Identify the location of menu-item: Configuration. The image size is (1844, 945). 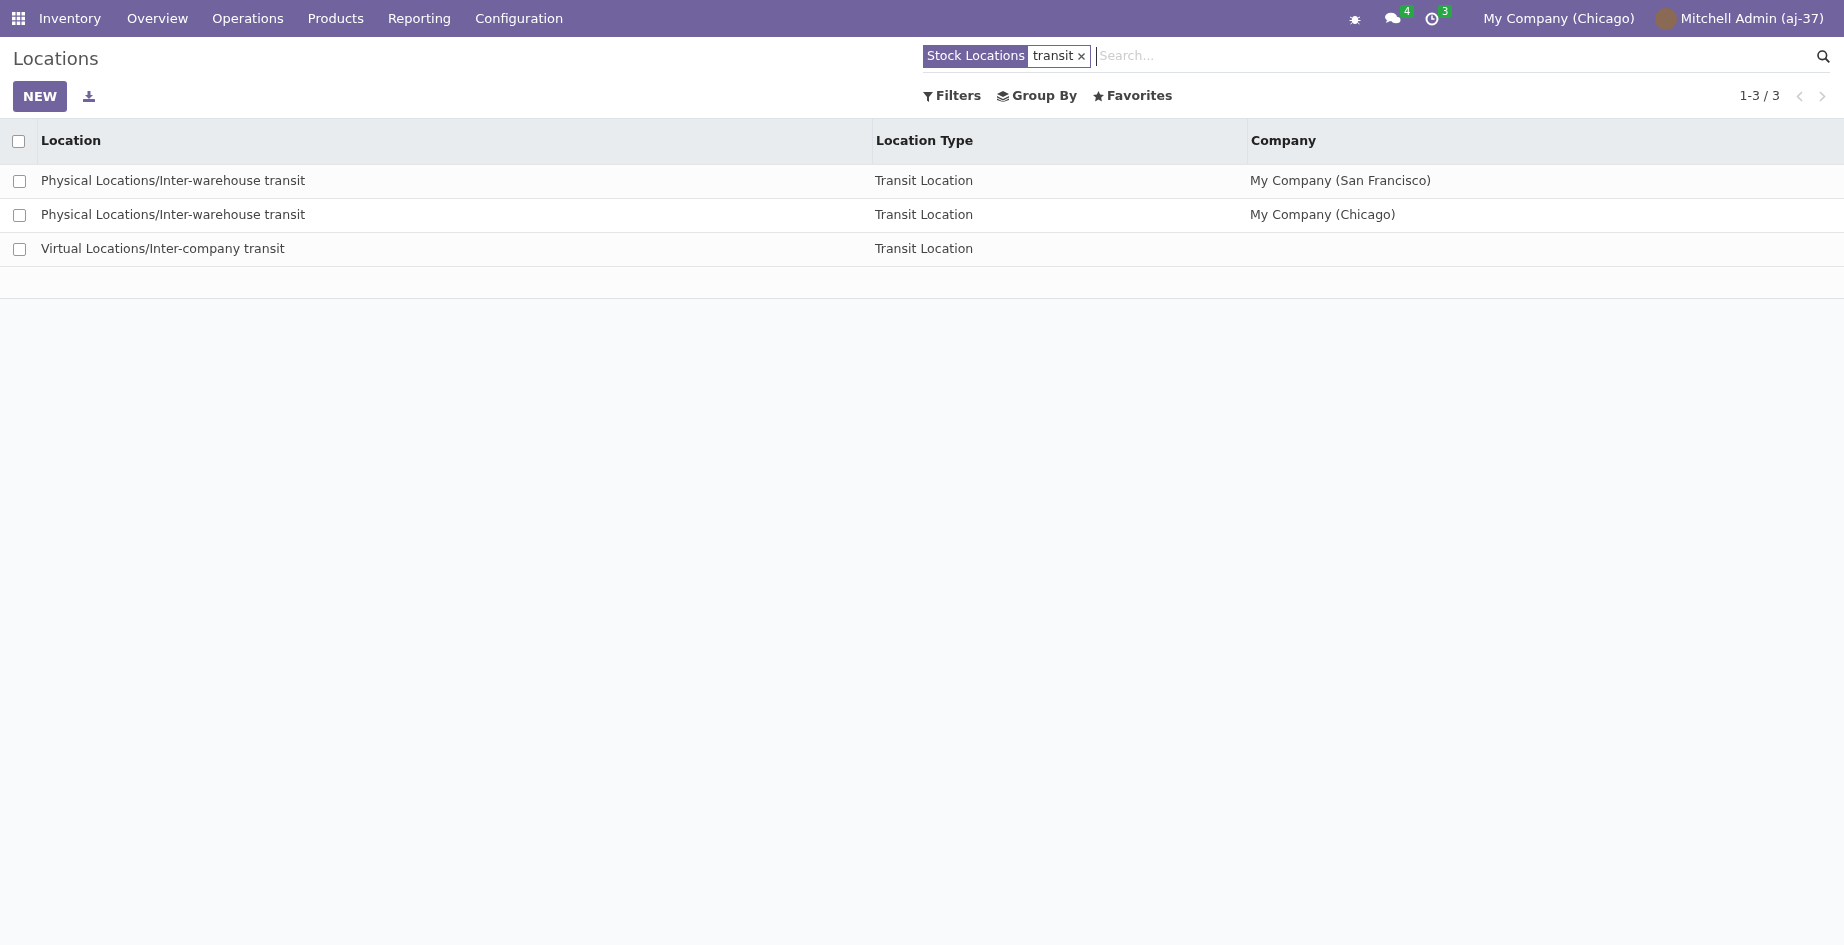
(519, 18).